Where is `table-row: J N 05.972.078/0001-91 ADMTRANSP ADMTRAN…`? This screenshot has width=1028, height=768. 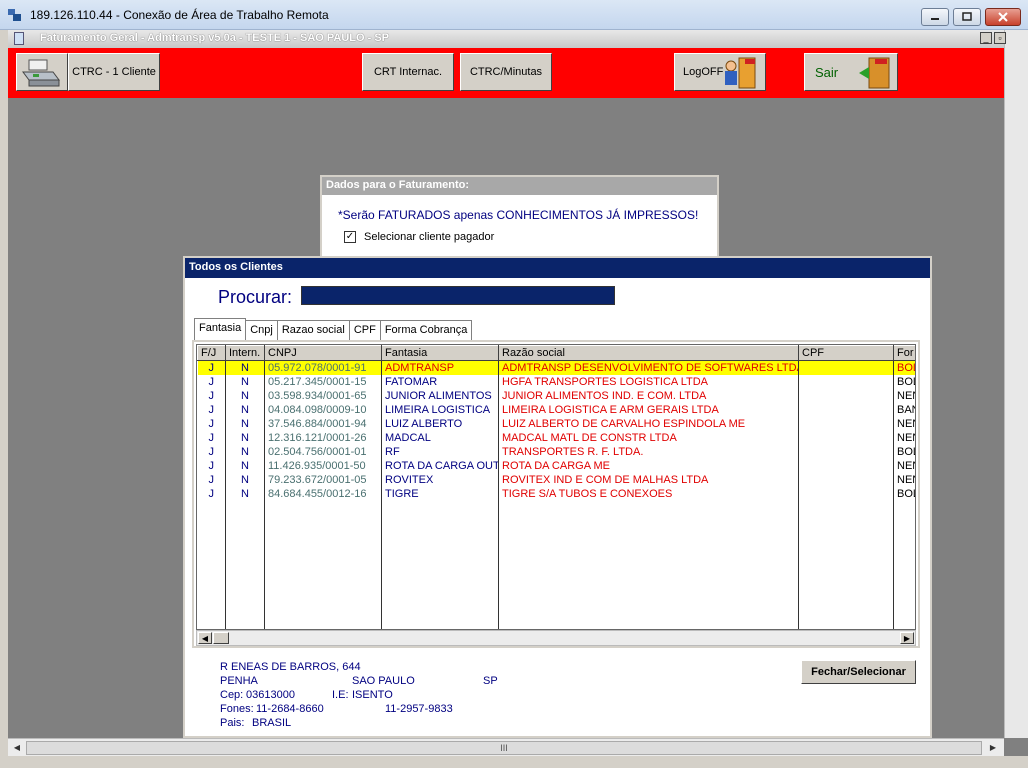
table-row: J N 05.972.078/0001-91 ADMTRANSP ADMTRAN… is located at coordinates (556, 367).